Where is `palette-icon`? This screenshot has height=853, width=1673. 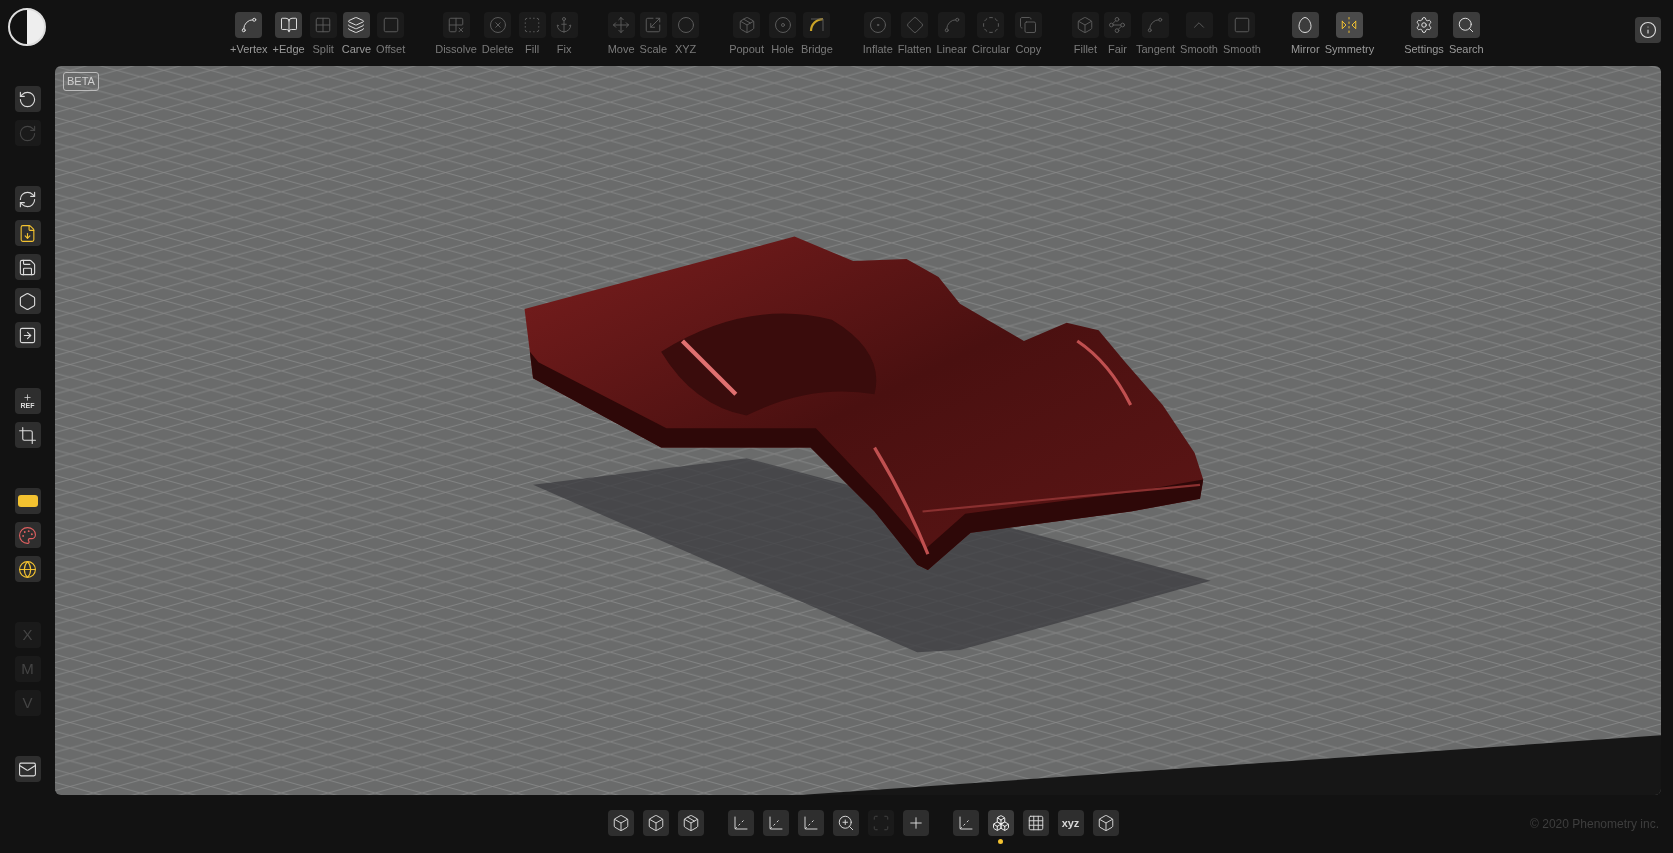
palette-icon is located at coordinates (27, 535).